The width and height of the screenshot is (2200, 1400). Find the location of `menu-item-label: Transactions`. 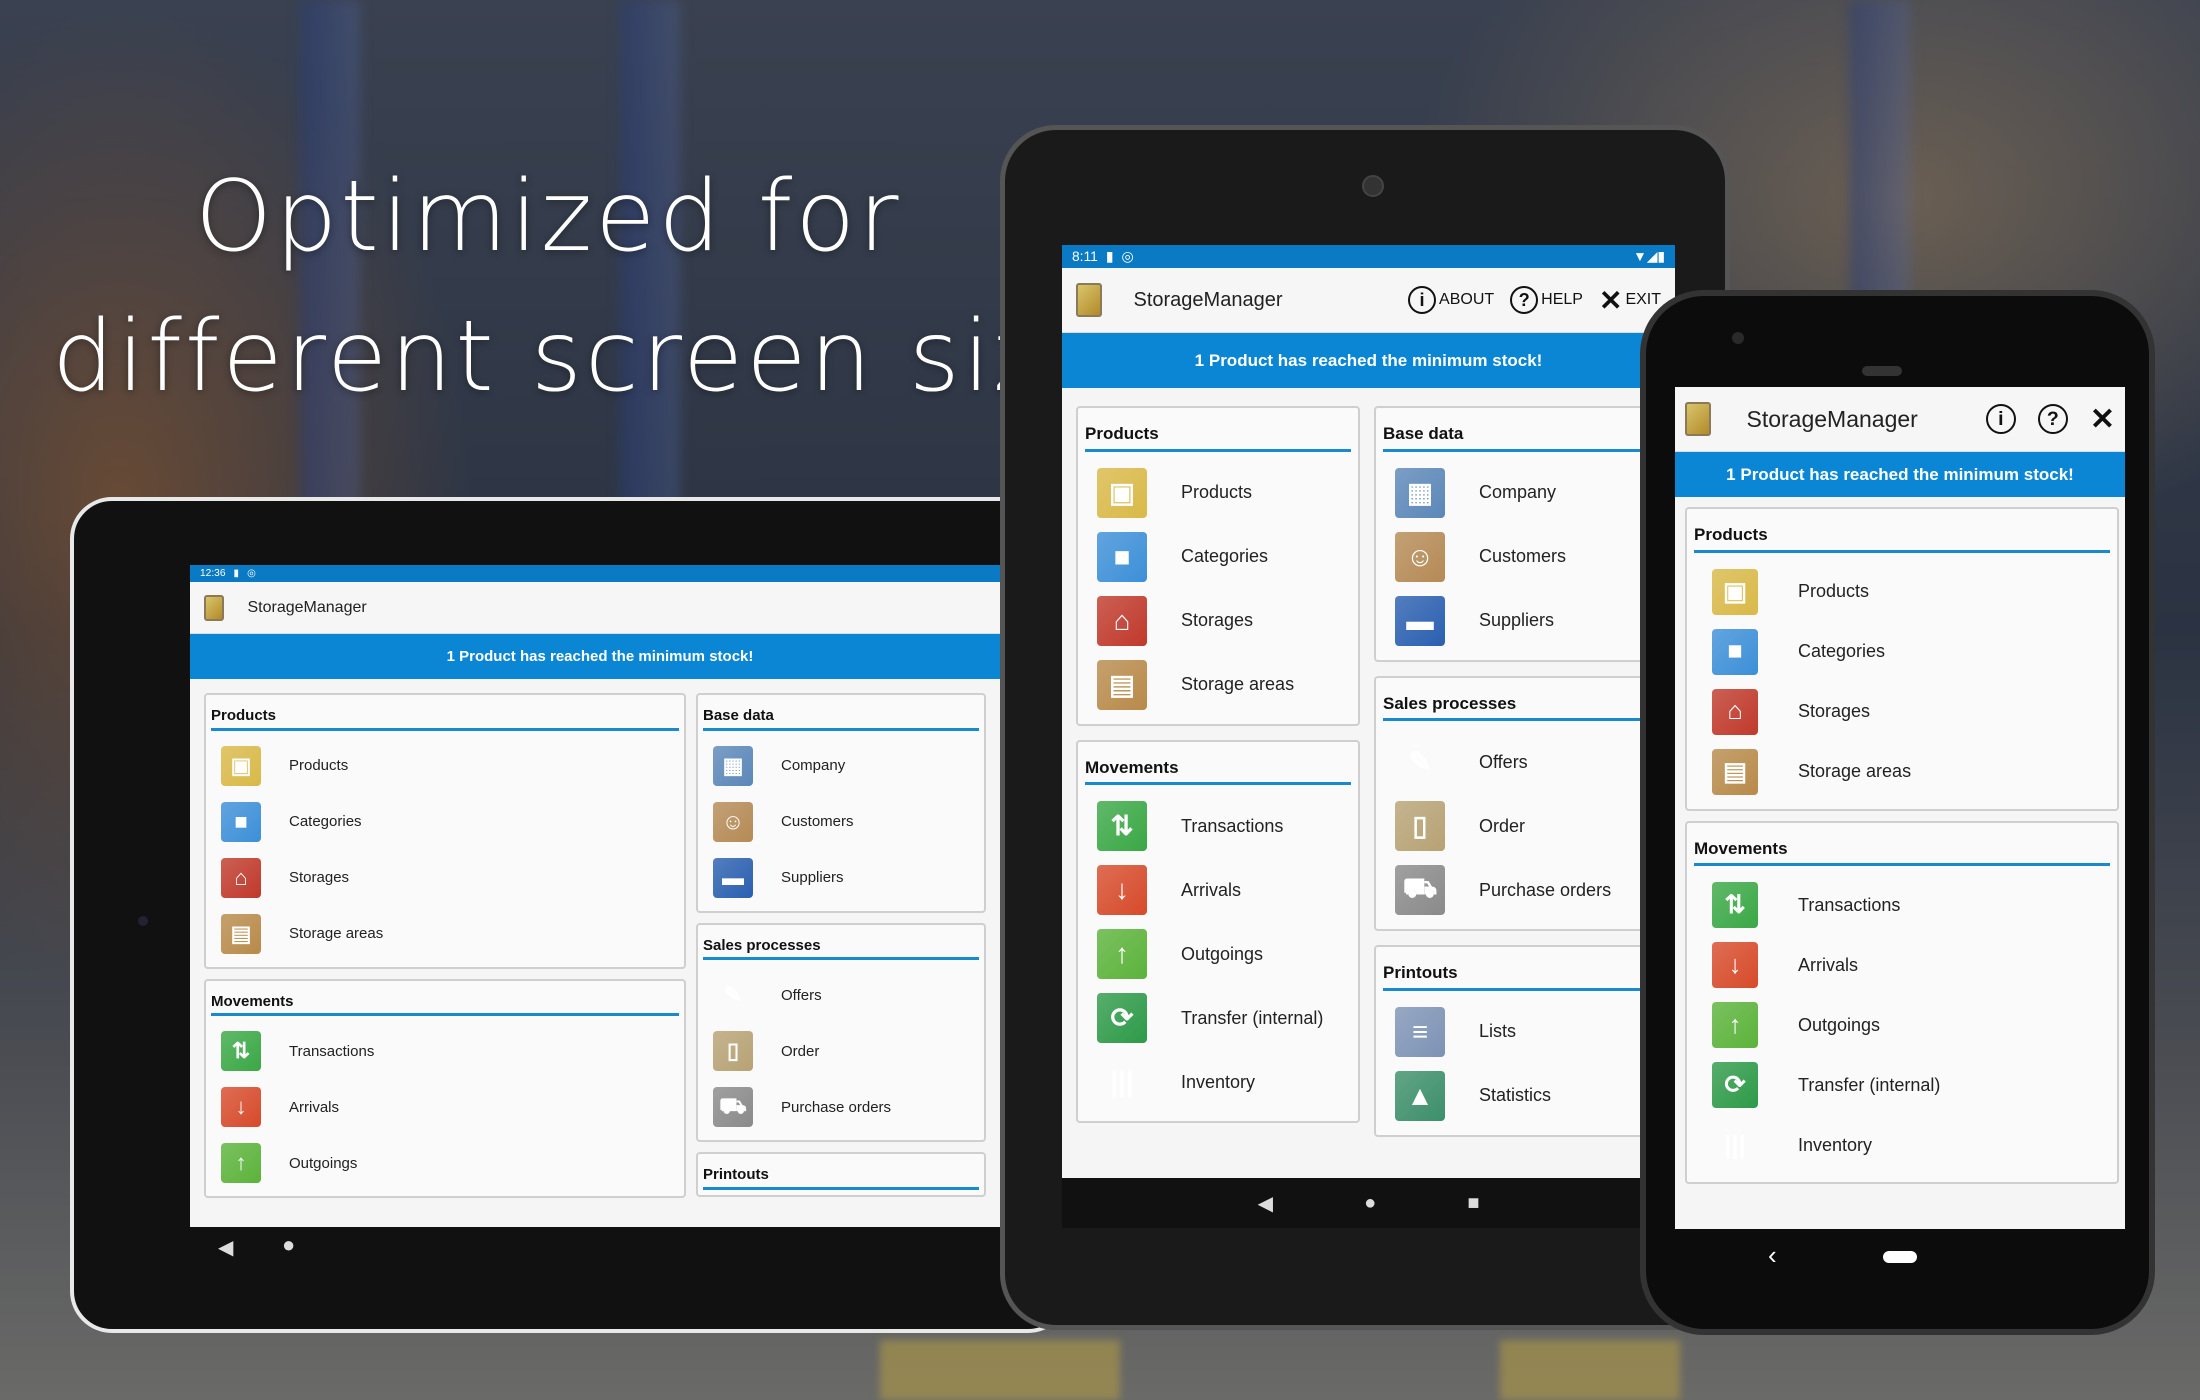

menu-item-label: Transactions is located at coordinates (1849, 904).